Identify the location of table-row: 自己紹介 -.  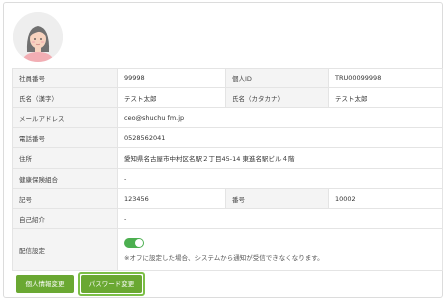
(227, 218).